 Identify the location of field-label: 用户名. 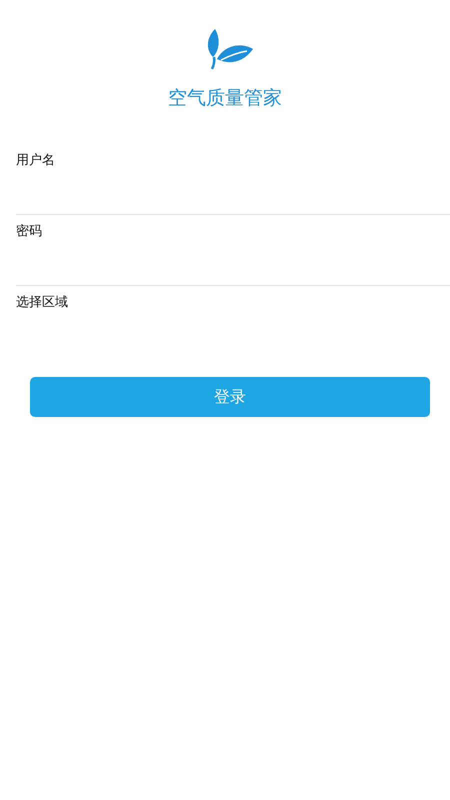
(35, 161).